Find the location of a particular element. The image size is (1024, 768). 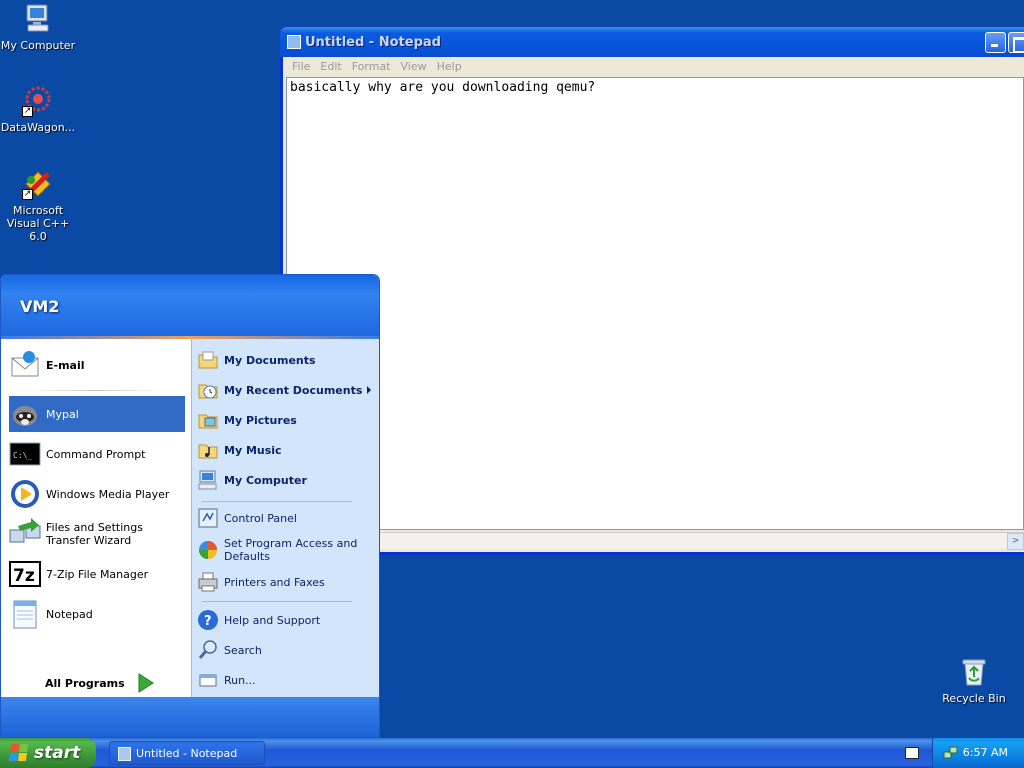

place-label: Control Panel is located at coordinates (260, 518).